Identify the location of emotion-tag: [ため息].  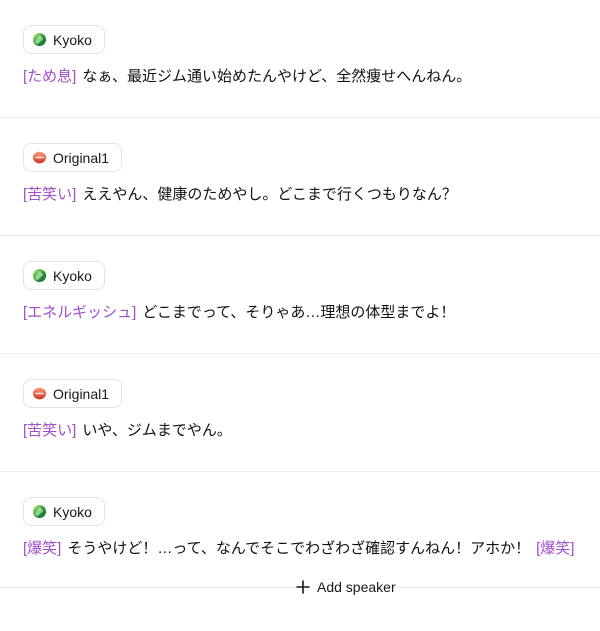
(50, 76).